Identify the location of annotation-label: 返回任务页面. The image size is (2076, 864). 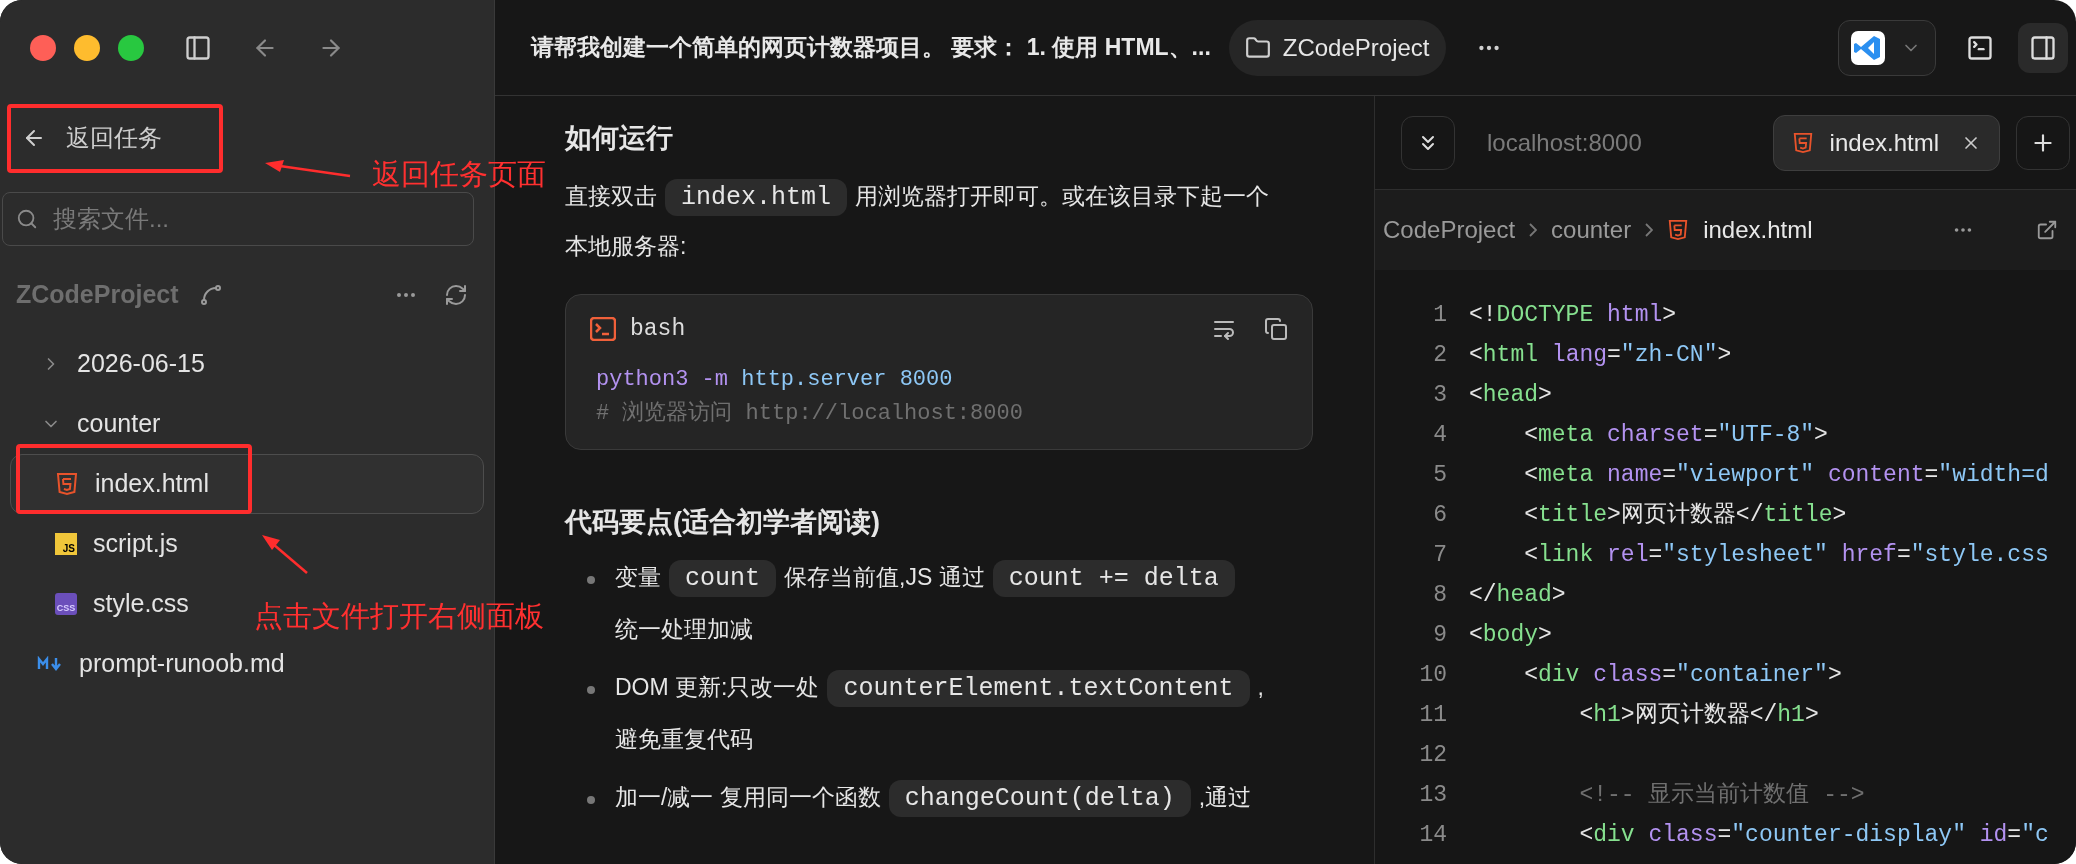
(459, 174).